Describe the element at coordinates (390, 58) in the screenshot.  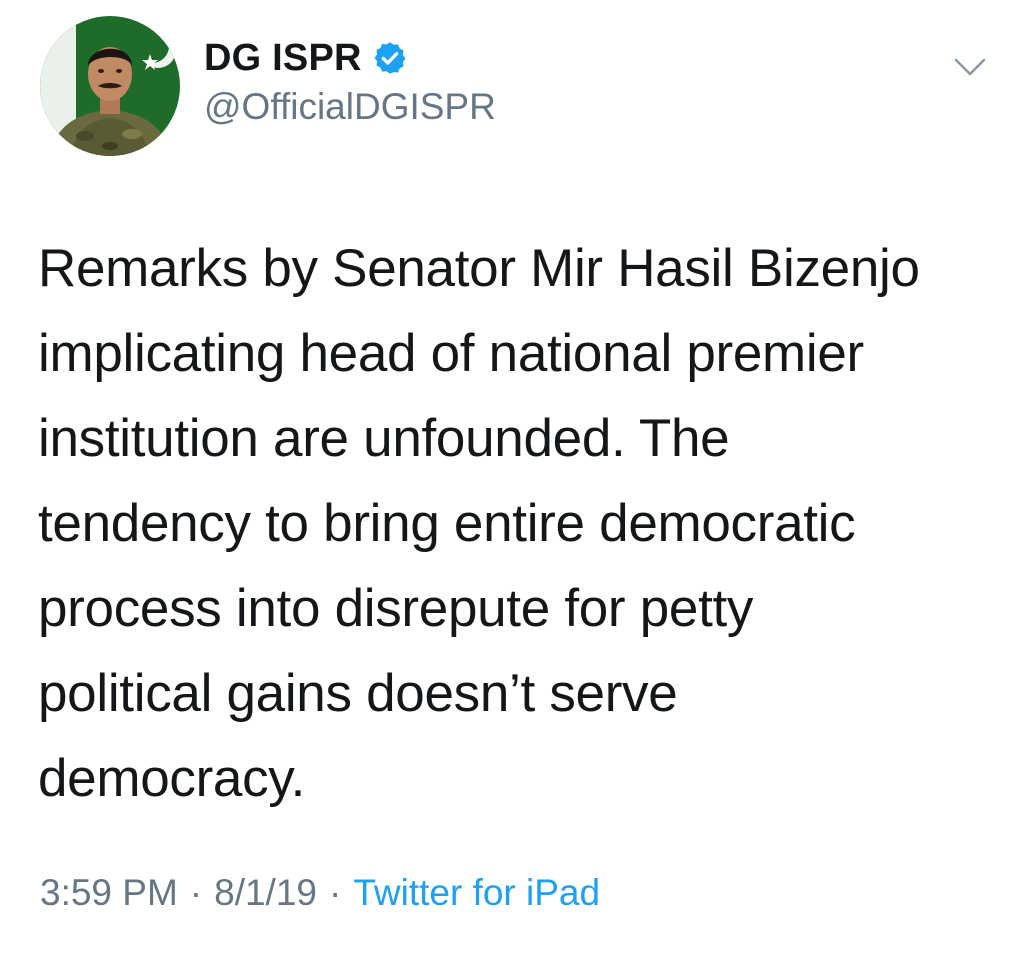
I see `verified-badge-icon` at that location.